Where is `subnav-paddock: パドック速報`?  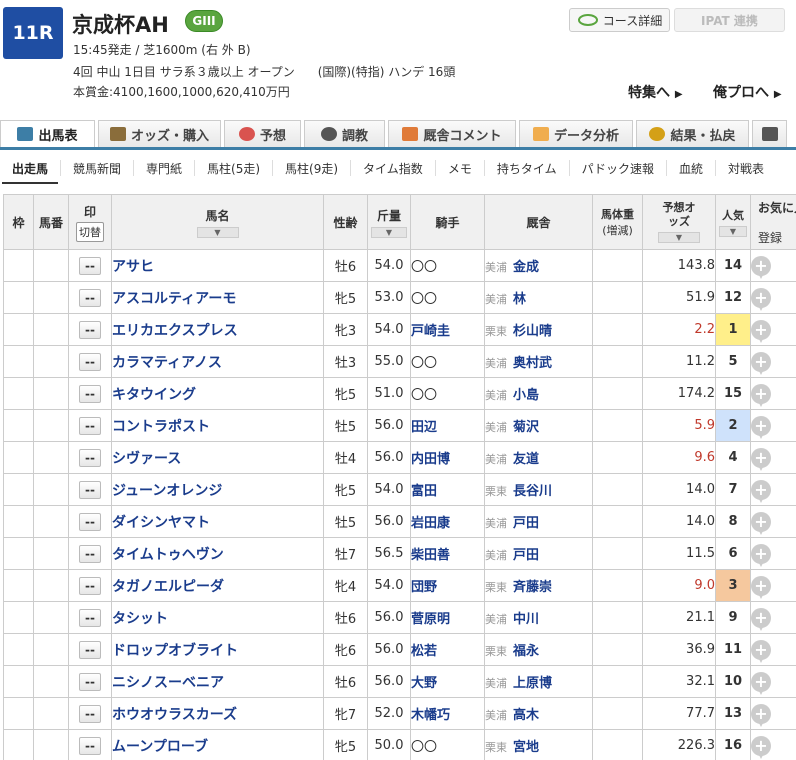
subnav-paddock: パドック速報 is located at coordinates (618, 168).